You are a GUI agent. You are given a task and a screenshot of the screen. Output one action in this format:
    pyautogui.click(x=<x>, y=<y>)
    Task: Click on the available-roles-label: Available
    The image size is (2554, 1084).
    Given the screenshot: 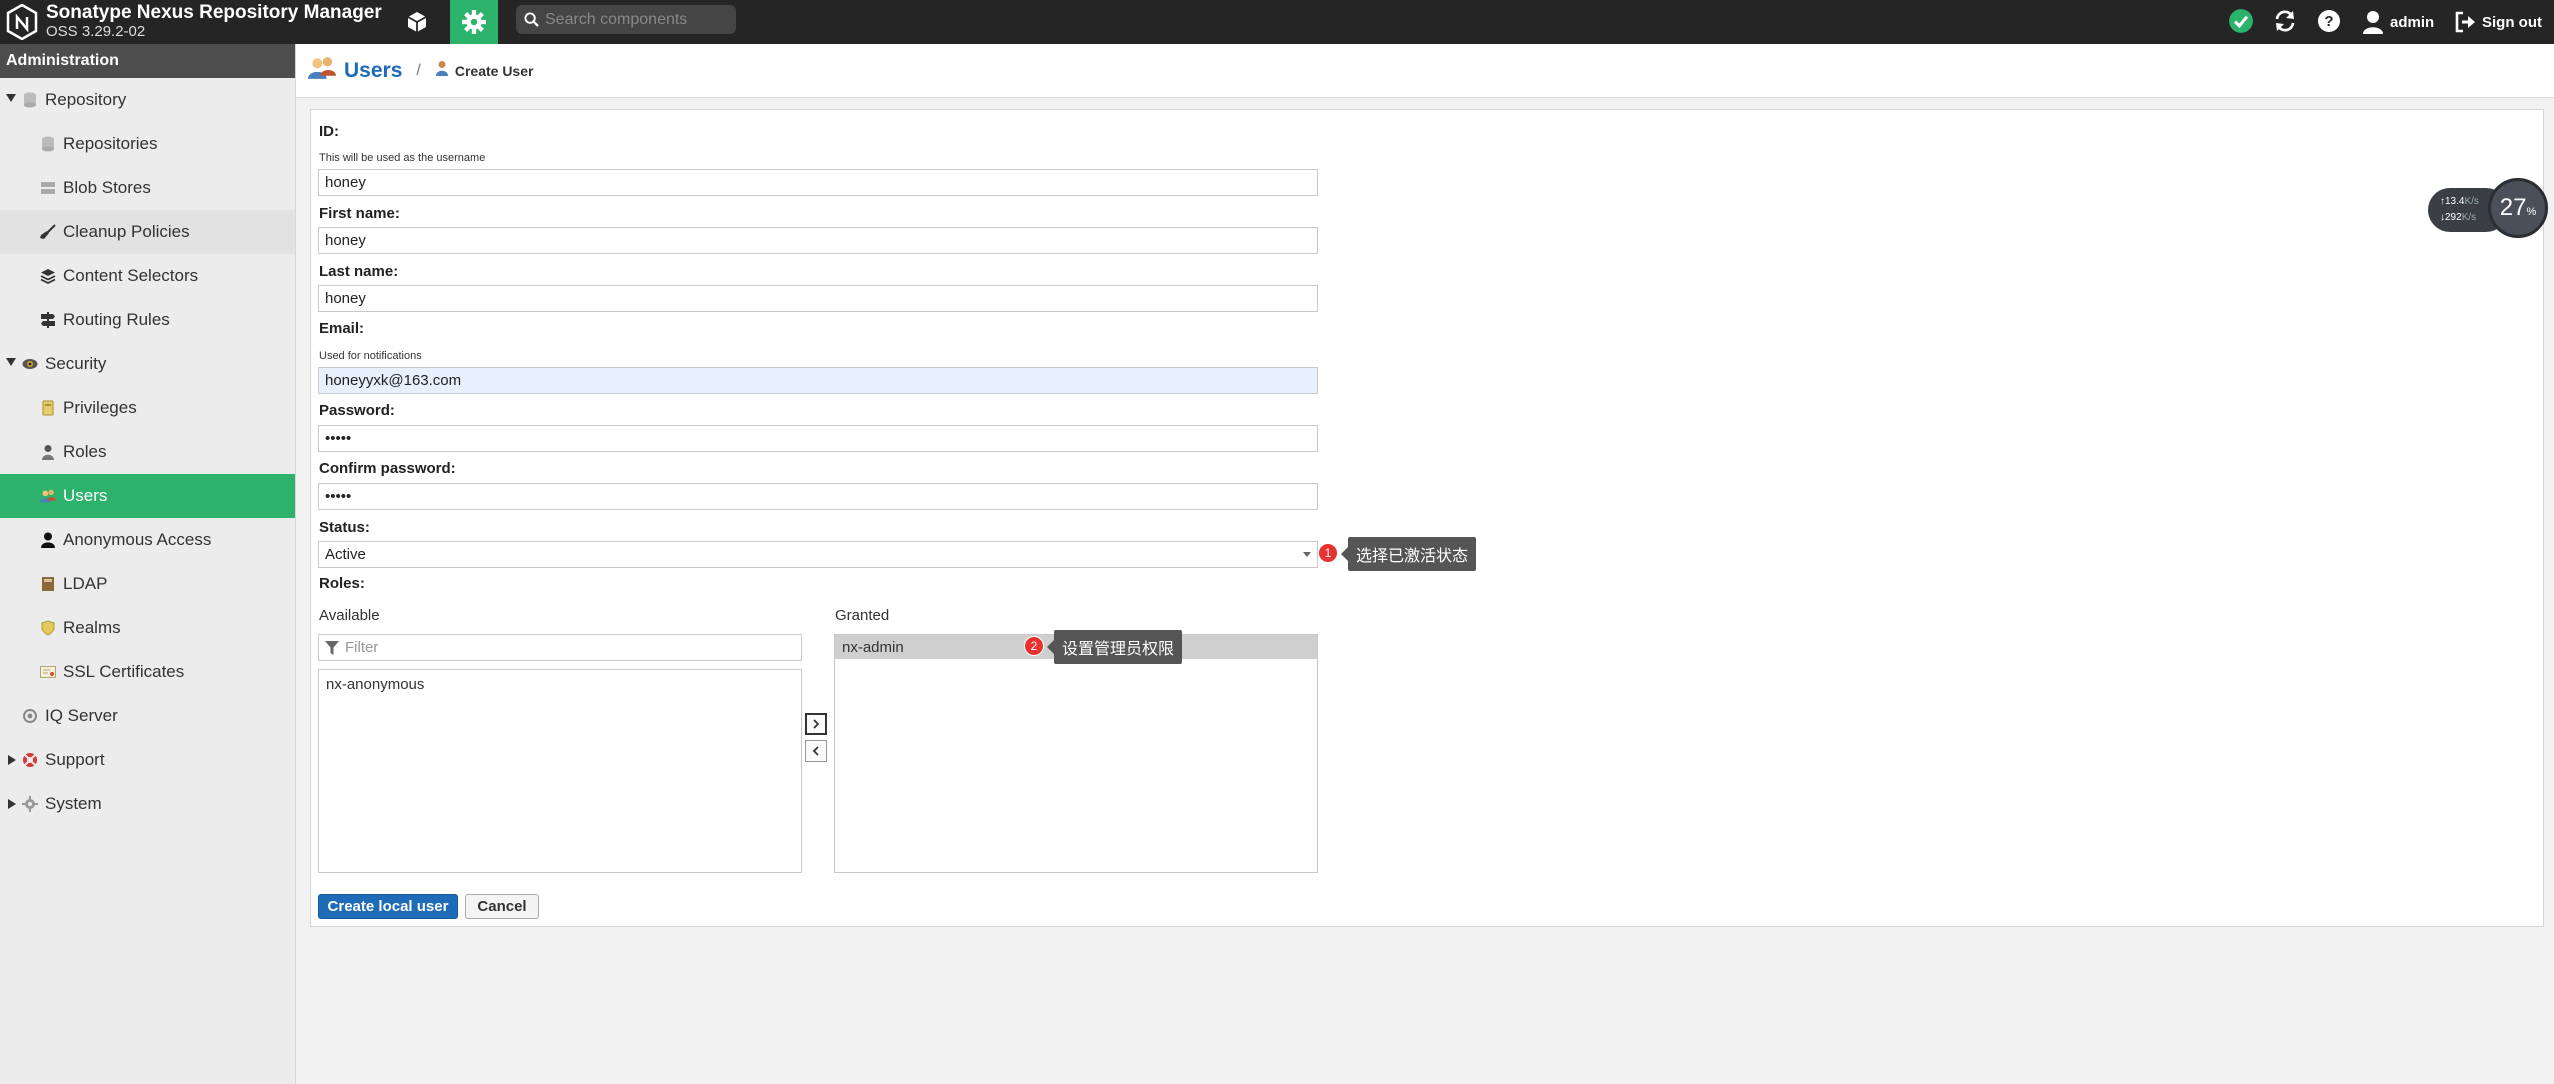 What is the action you would take?
    pyautogui.click(x=349, y=615)
    